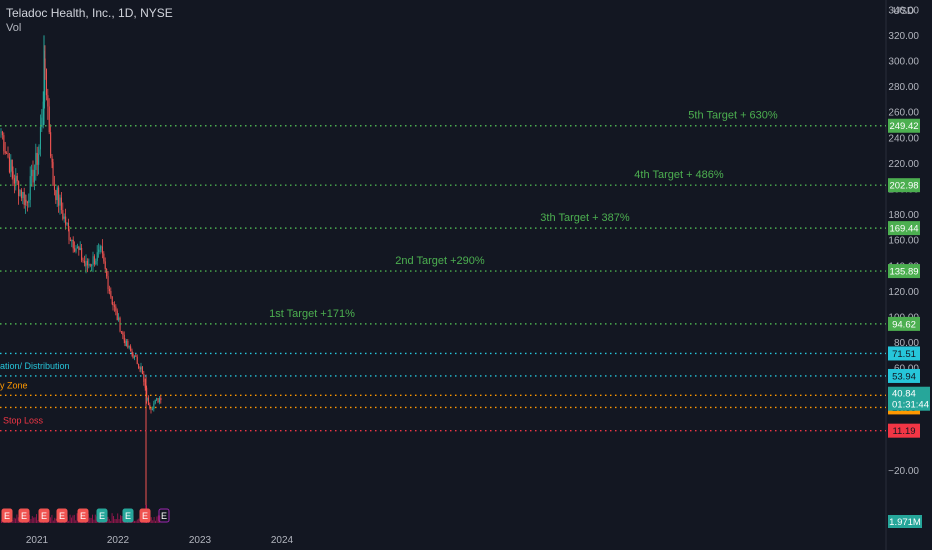  Describe the element at coordinates (903, 241) in the screenshot. I see `price-tick-label: 160.00` at that location.